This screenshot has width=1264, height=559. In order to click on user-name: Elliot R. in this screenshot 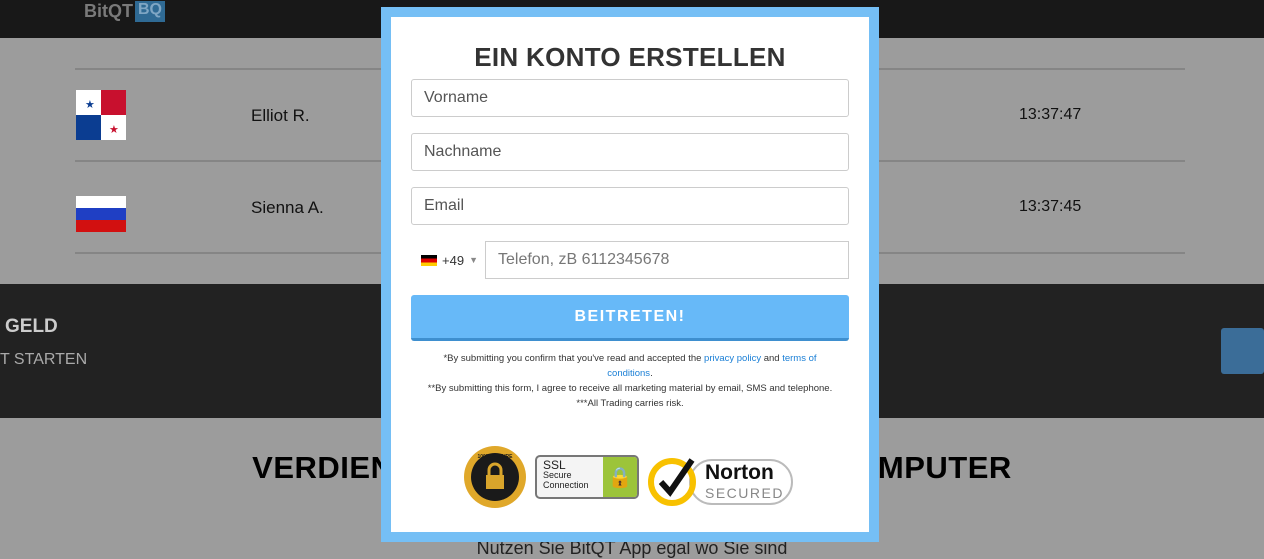, I will do `click(280, 115)`.